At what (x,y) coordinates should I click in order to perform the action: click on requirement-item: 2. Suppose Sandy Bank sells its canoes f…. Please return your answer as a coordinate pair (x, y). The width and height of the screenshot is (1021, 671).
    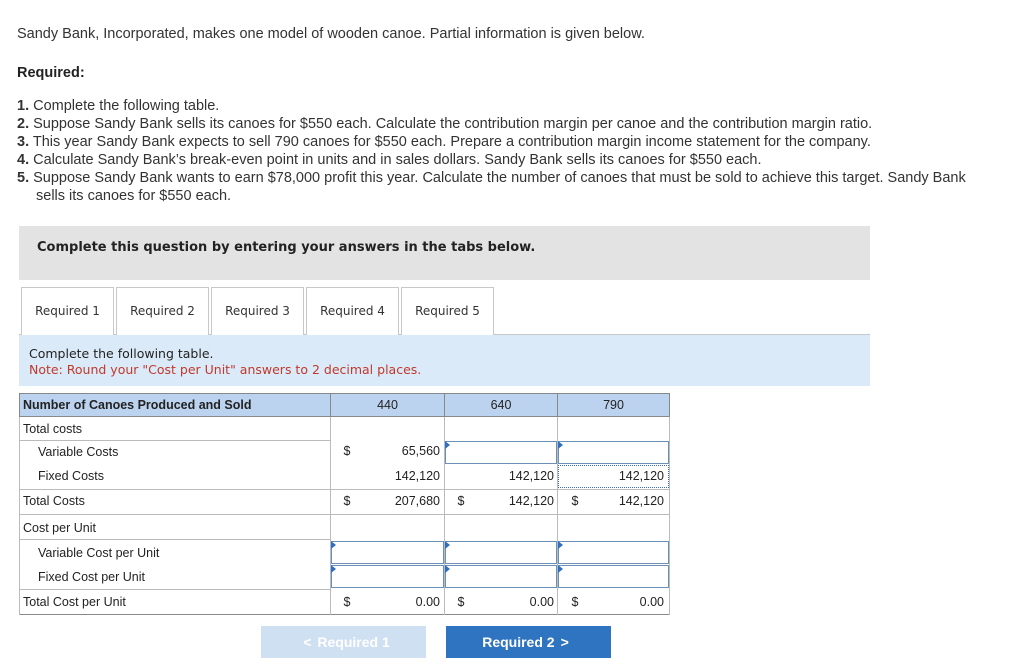
    Looking at the image, I should click on (497, 124).